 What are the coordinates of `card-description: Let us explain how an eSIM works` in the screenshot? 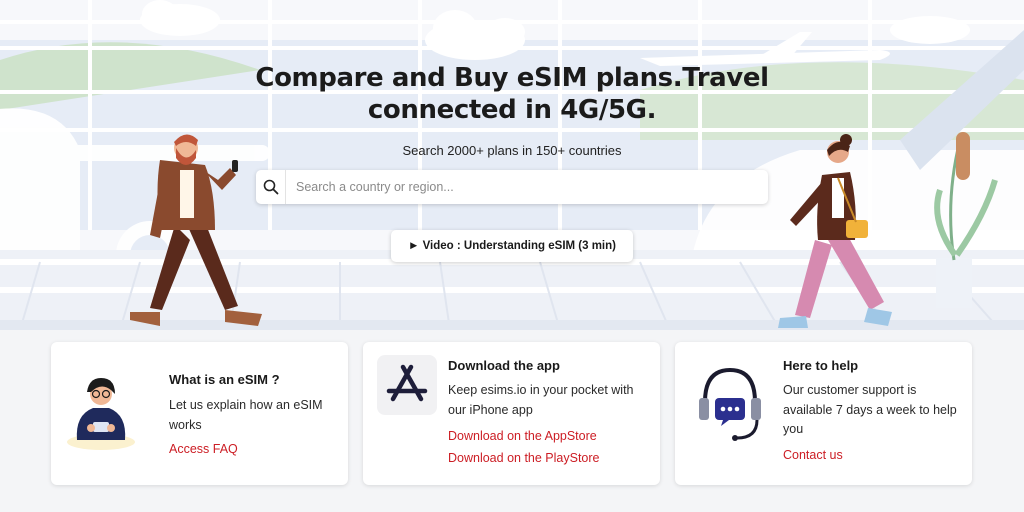 It's located at (246, 415).